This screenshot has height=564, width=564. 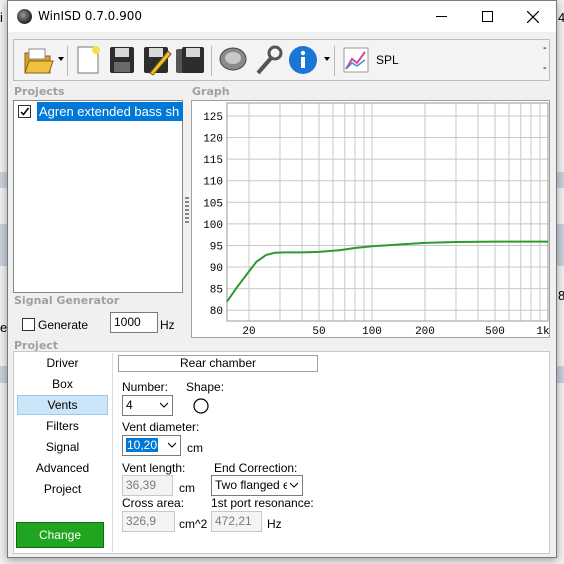 I want to click on tools-icon, so click(x=269, y=60).